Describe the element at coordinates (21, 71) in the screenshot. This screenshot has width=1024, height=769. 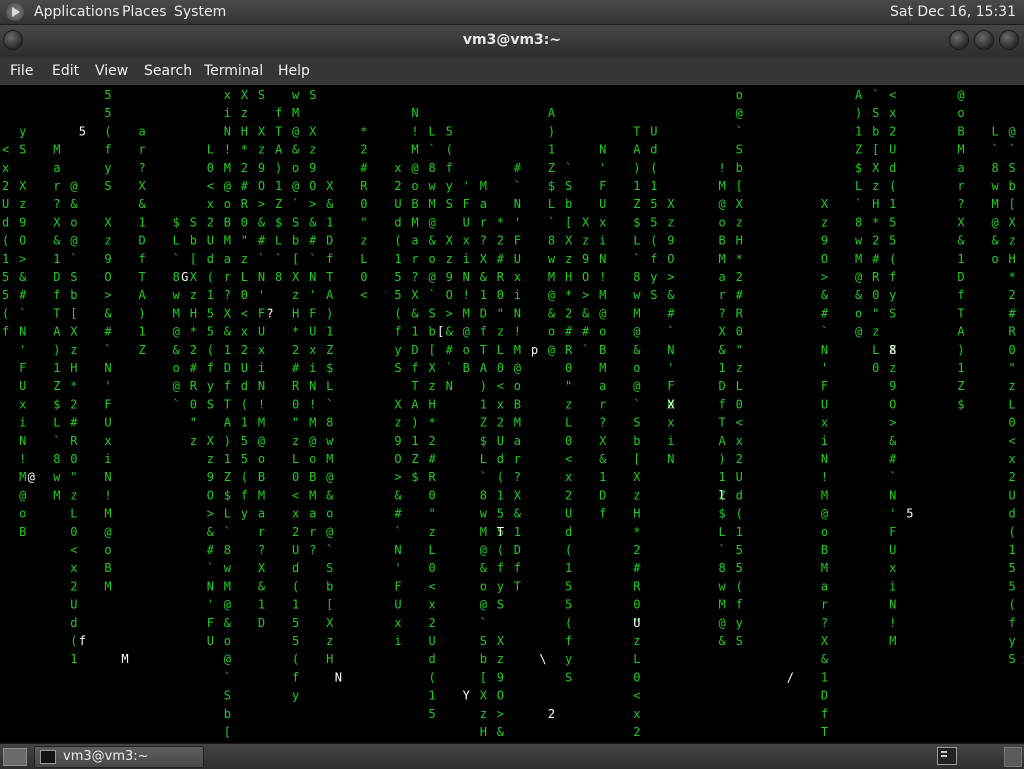
I see `menu-file: File` at that location.